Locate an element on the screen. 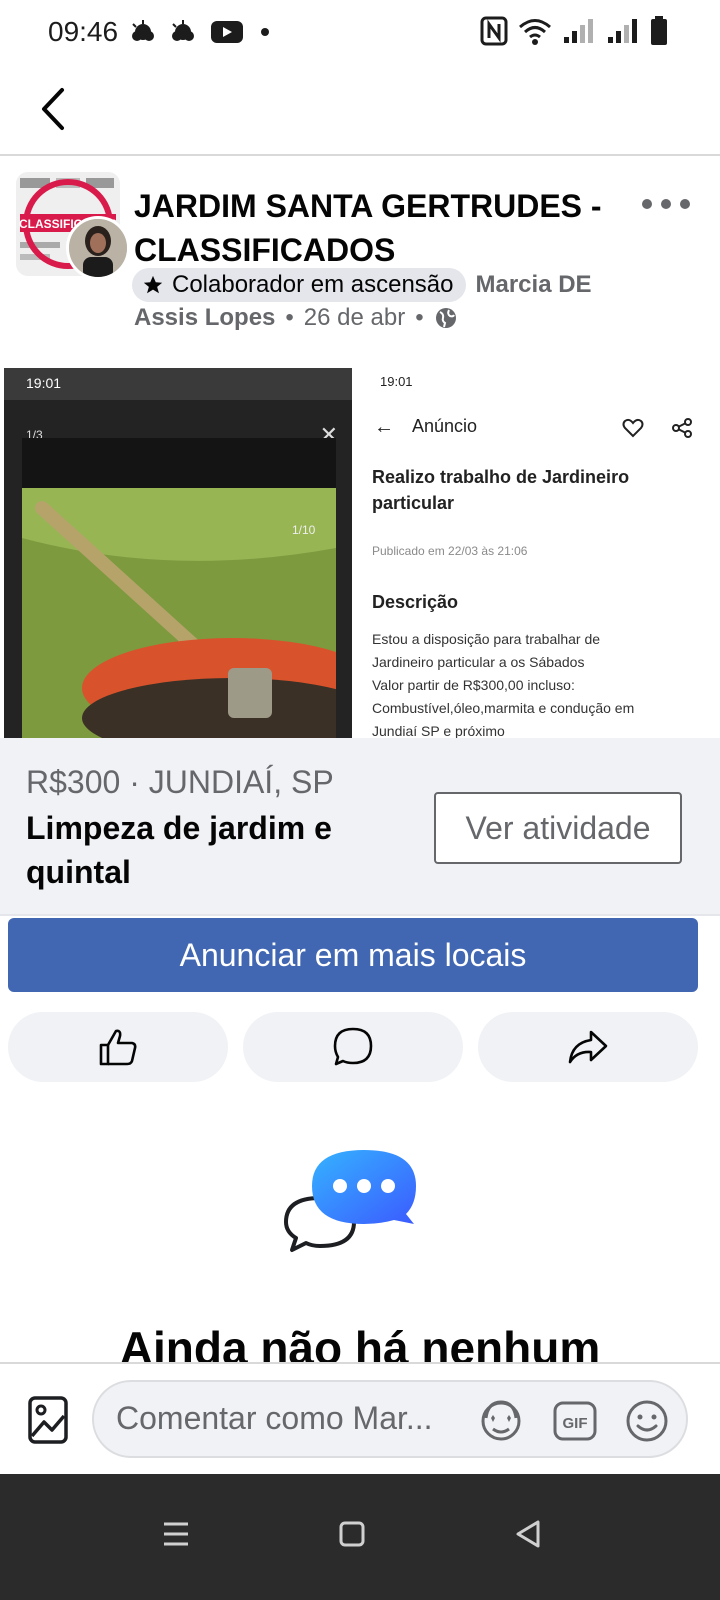  no-comments-illustration is located at coordinates (352, 1204).